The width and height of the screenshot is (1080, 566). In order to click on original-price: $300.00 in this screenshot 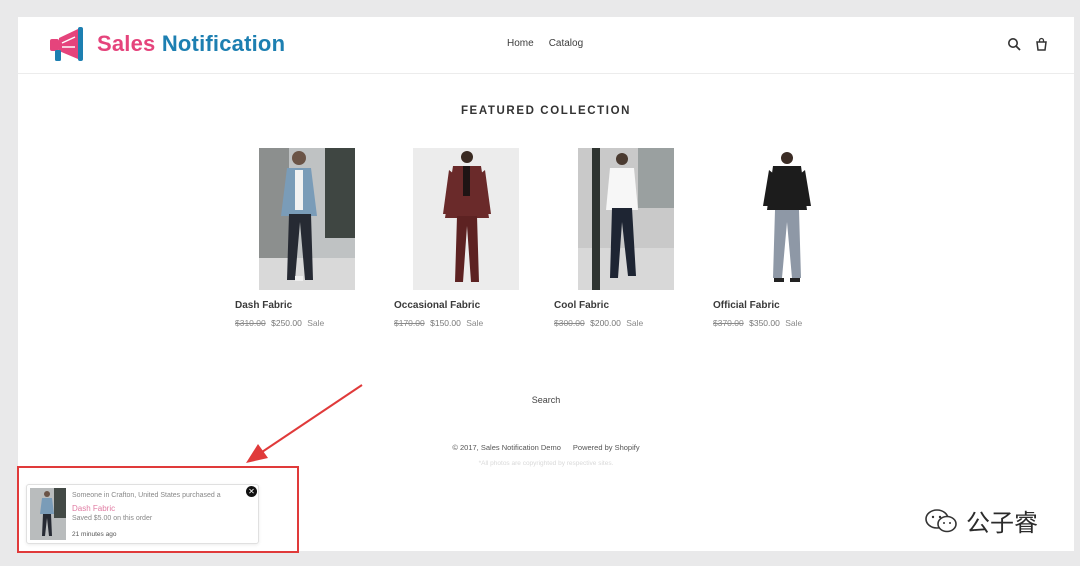, I will do `click(569, 323)`.